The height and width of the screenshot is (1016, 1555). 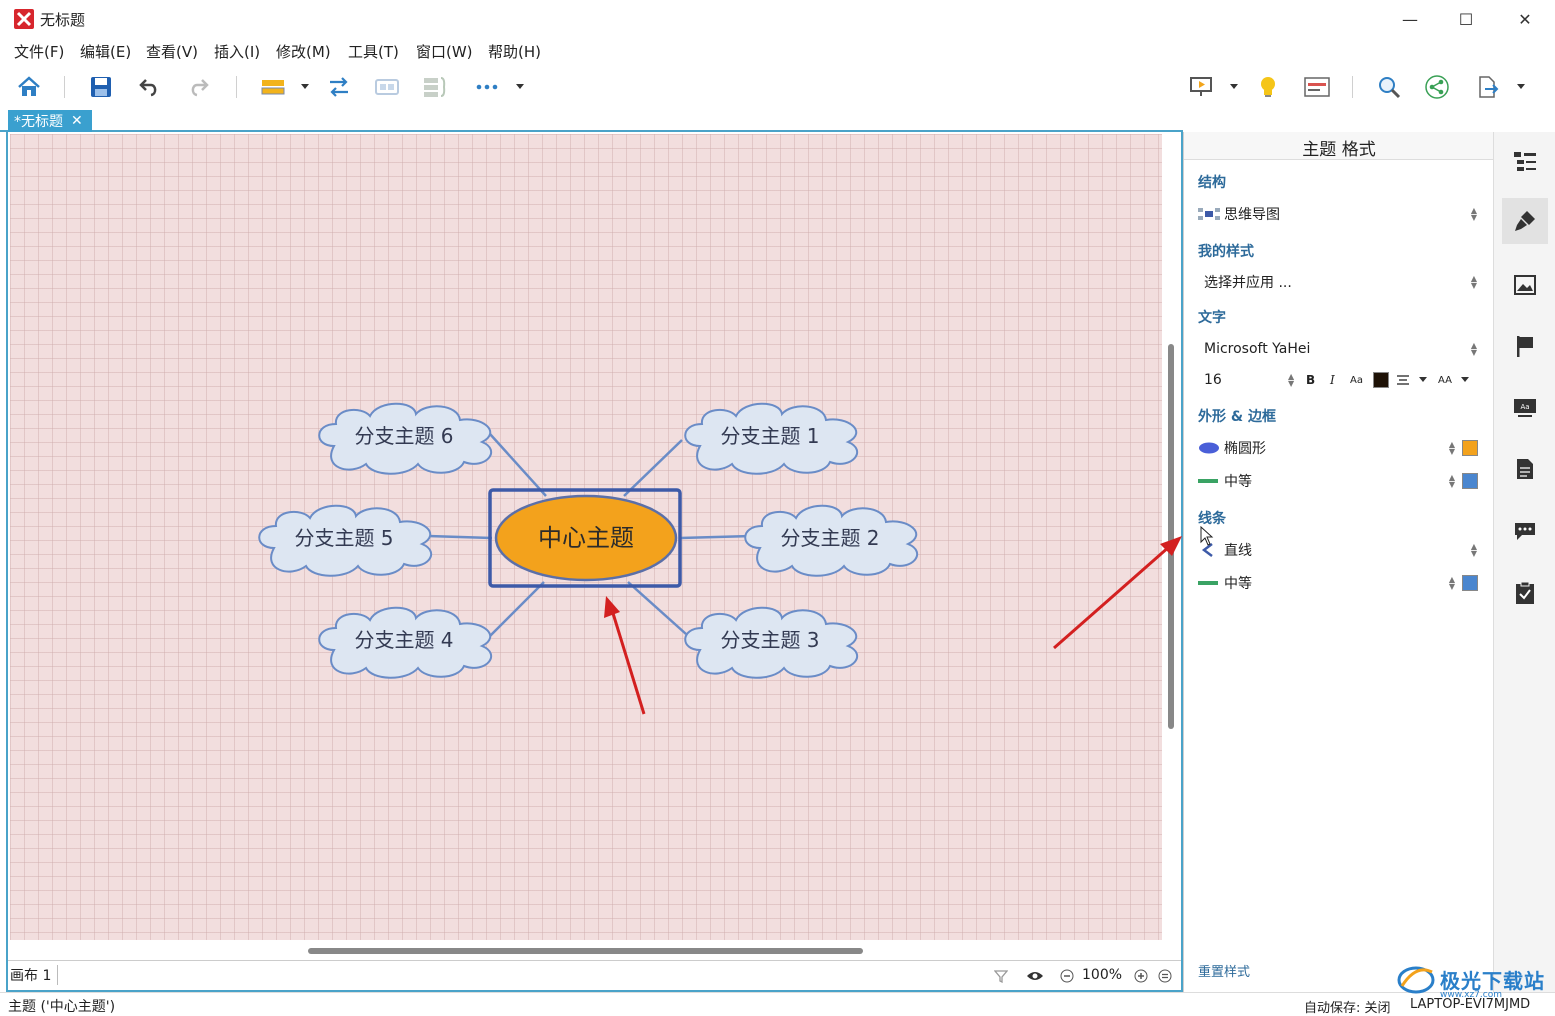 What do you see at coordinates (303, 51) in the screenshot?
I see `menu-modify: 修改(M)` at bounding box center [303, 51].